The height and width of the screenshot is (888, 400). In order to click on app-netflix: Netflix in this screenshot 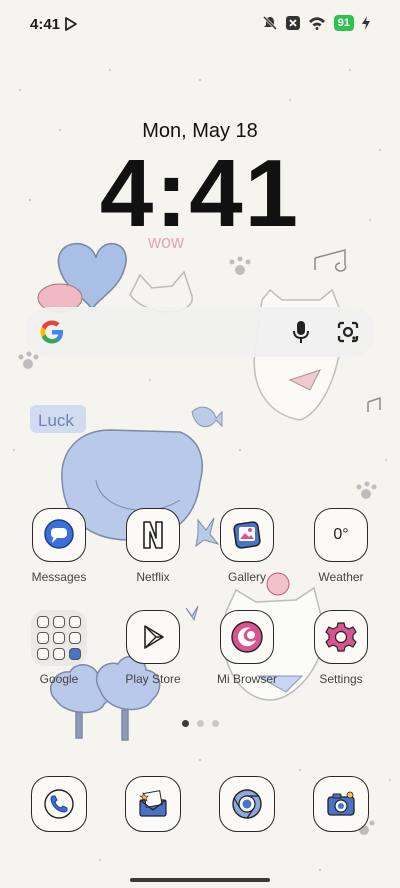, I will do `click(153, 546)`.